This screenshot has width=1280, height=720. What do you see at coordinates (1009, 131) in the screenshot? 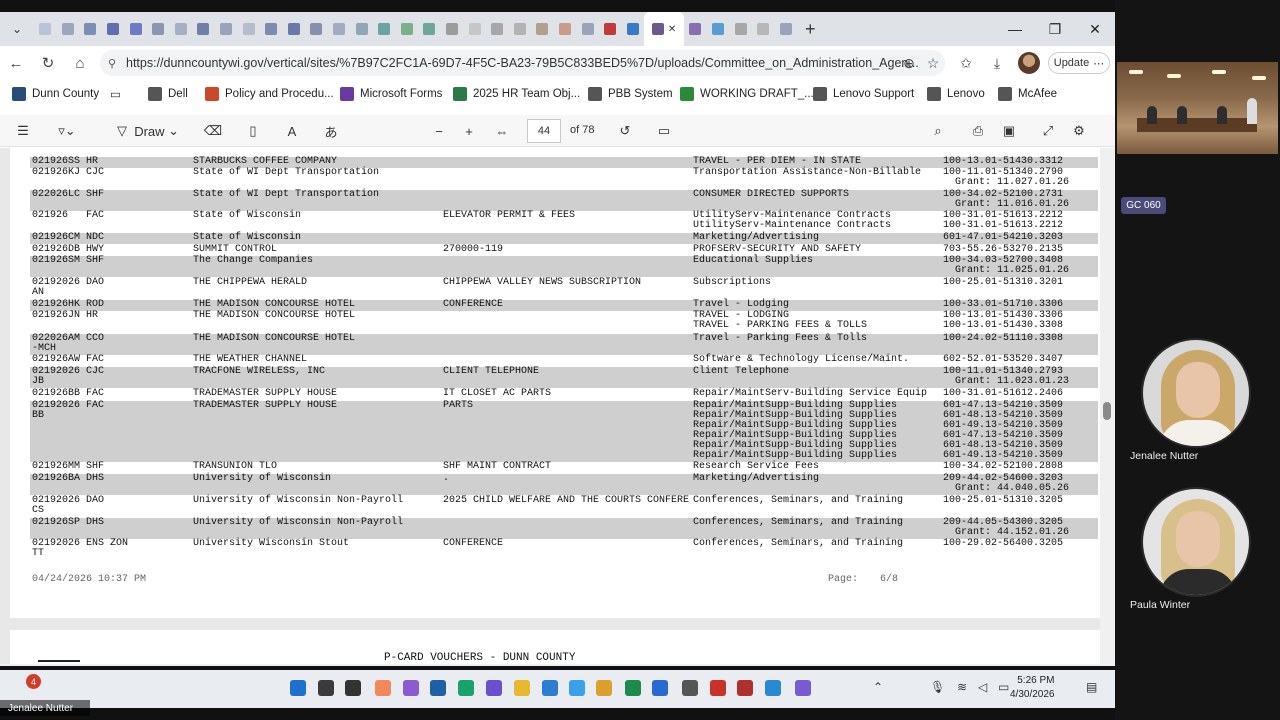
I see `save-icon: ▣` at bounding box center [1009, 131].